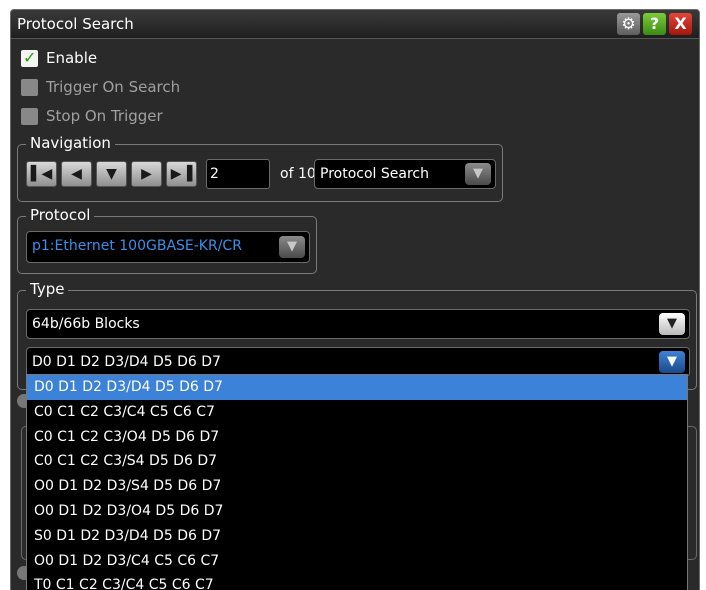 The height and width of the screenshot is (590, 706). Describe the element at coordinates (75, 24) in the screenshot. I see `dialog-title: Protocol Search` at that location.